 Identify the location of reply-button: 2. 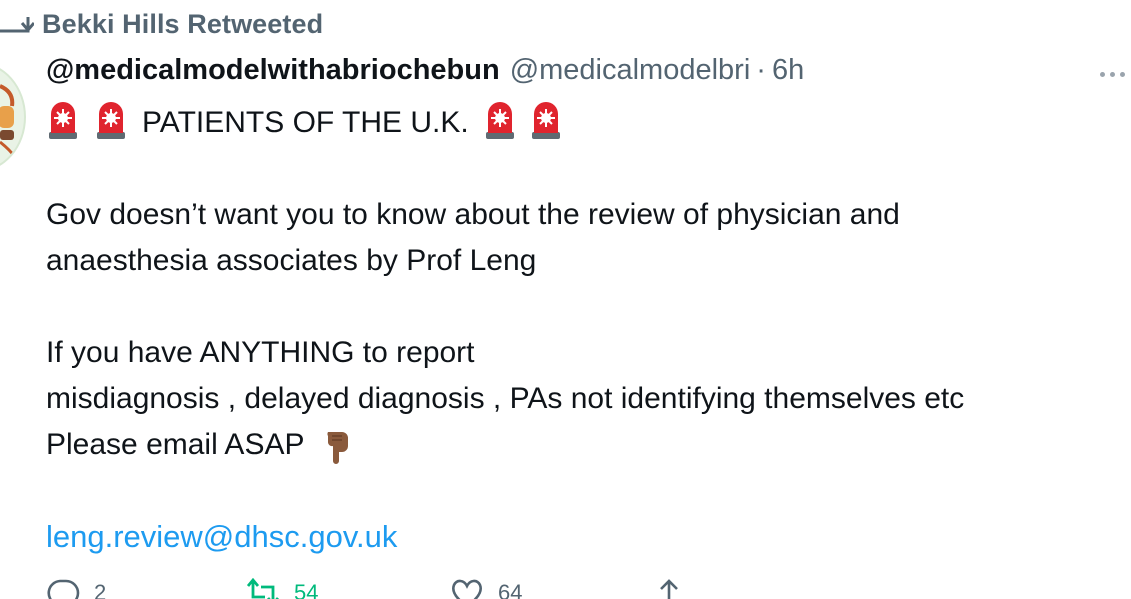
(76, 588).